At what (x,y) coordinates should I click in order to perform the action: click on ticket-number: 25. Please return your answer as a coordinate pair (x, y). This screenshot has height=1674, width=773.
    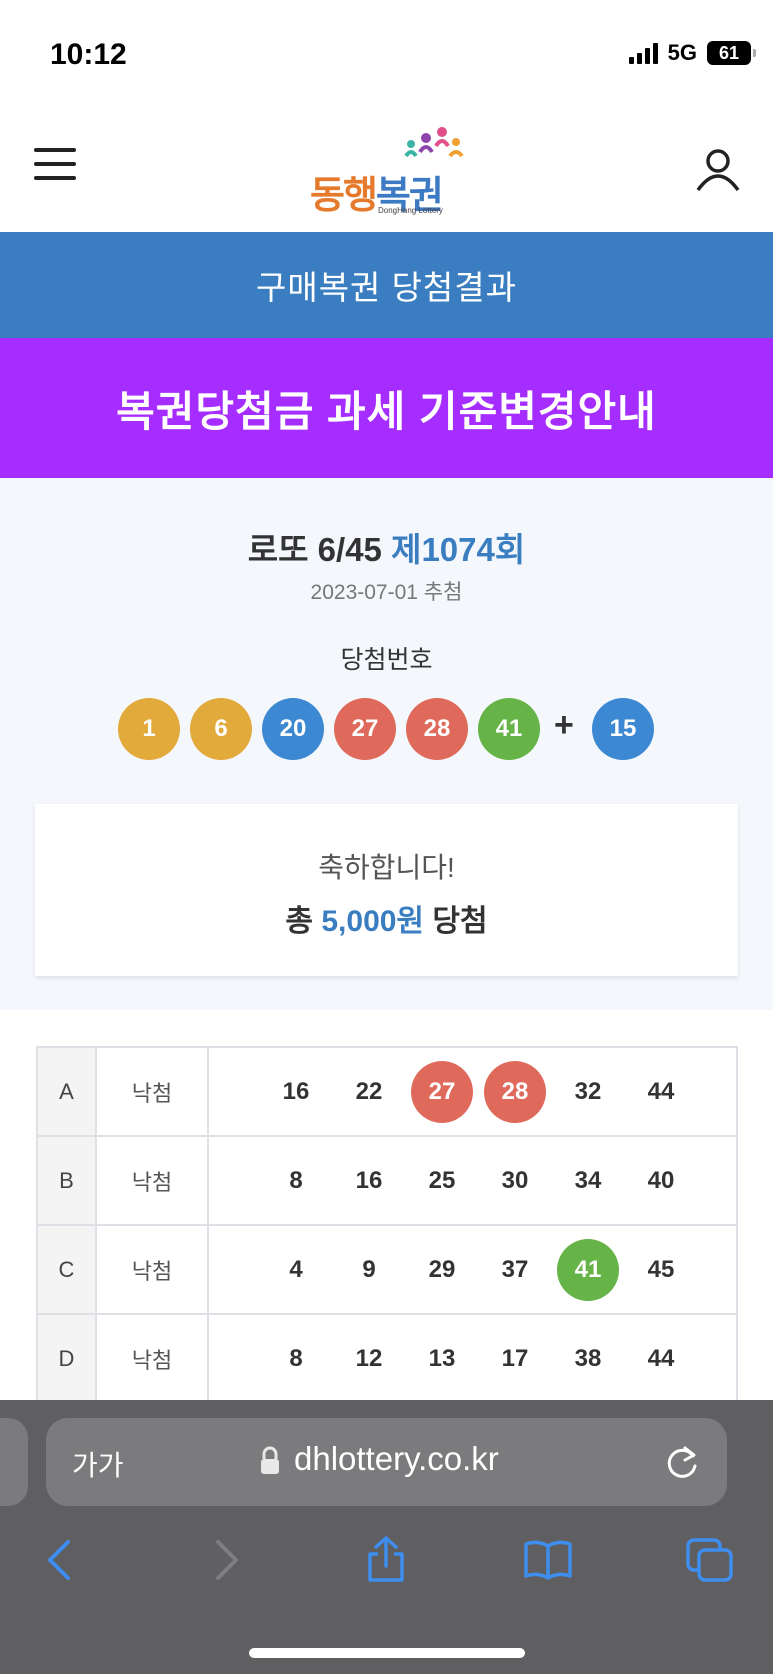
    Looking at the image, I should click on (442, 1180).